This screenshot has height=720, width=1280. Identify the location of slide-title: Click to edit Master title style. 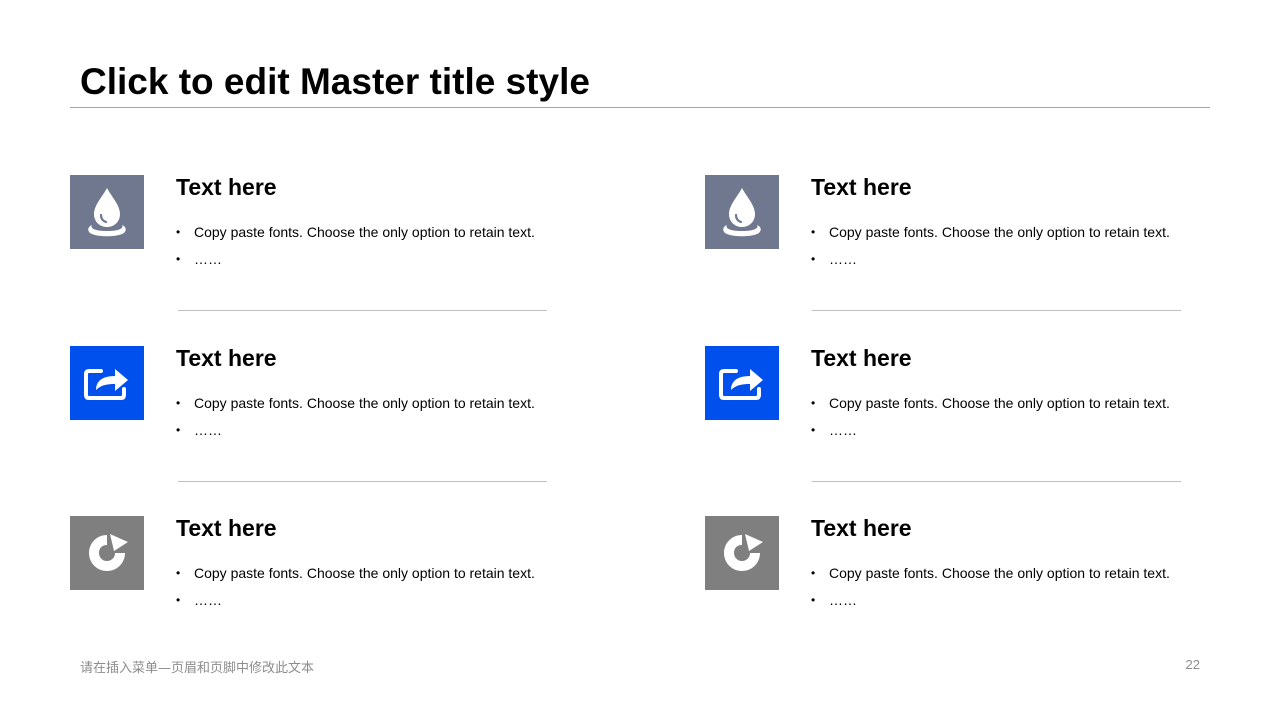
(335, 82).